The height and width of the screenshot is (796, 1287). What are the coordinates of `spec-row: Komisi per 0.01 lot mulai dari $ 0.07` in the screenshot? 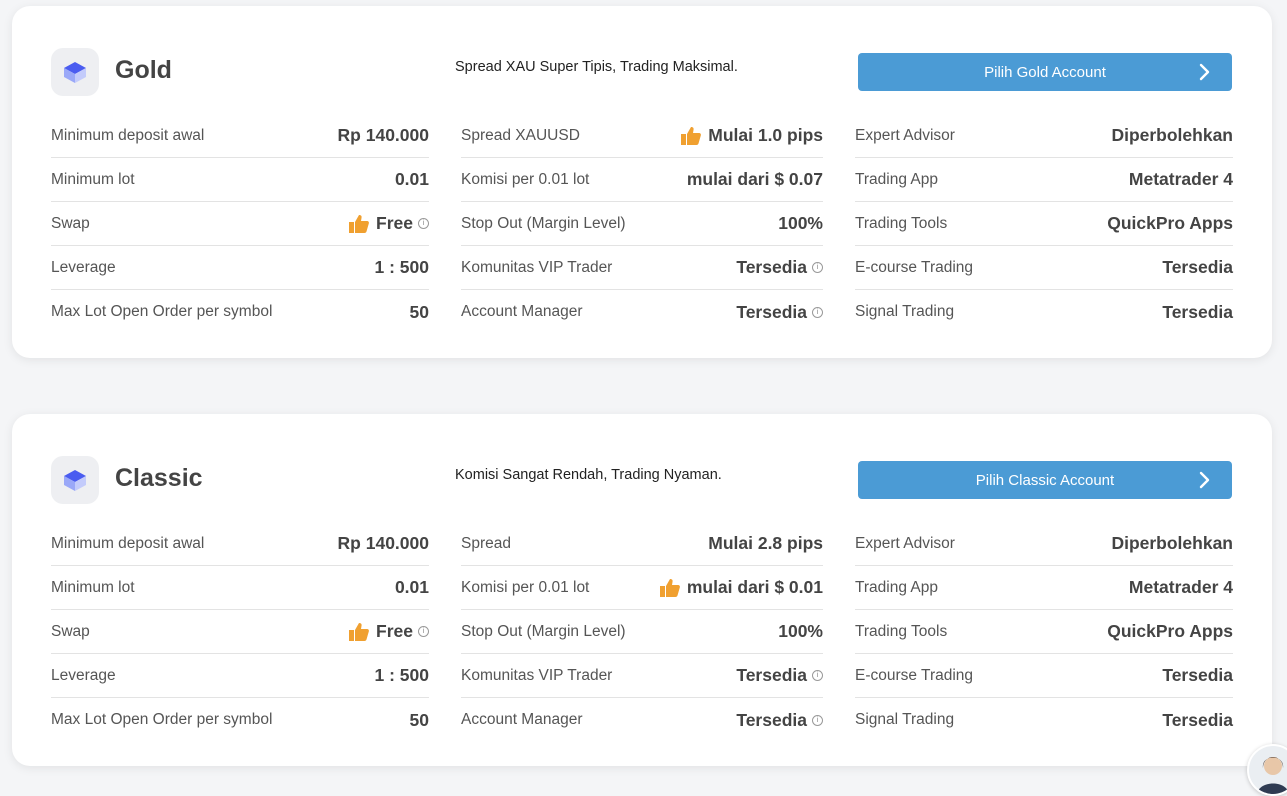 It's located at (642, 180).